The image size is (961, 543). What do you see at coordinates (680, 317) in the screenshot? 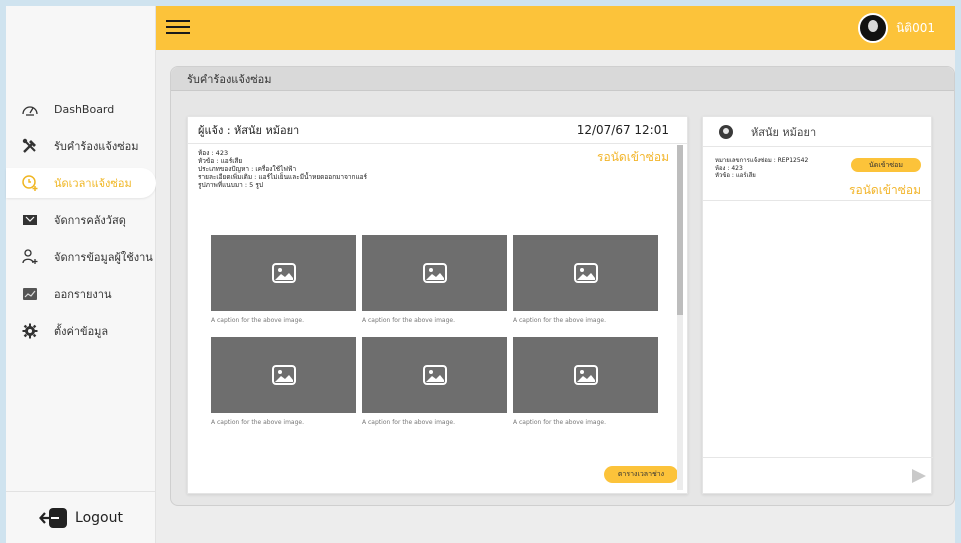
I see `scrollbar` at bounding box center [680, 317].